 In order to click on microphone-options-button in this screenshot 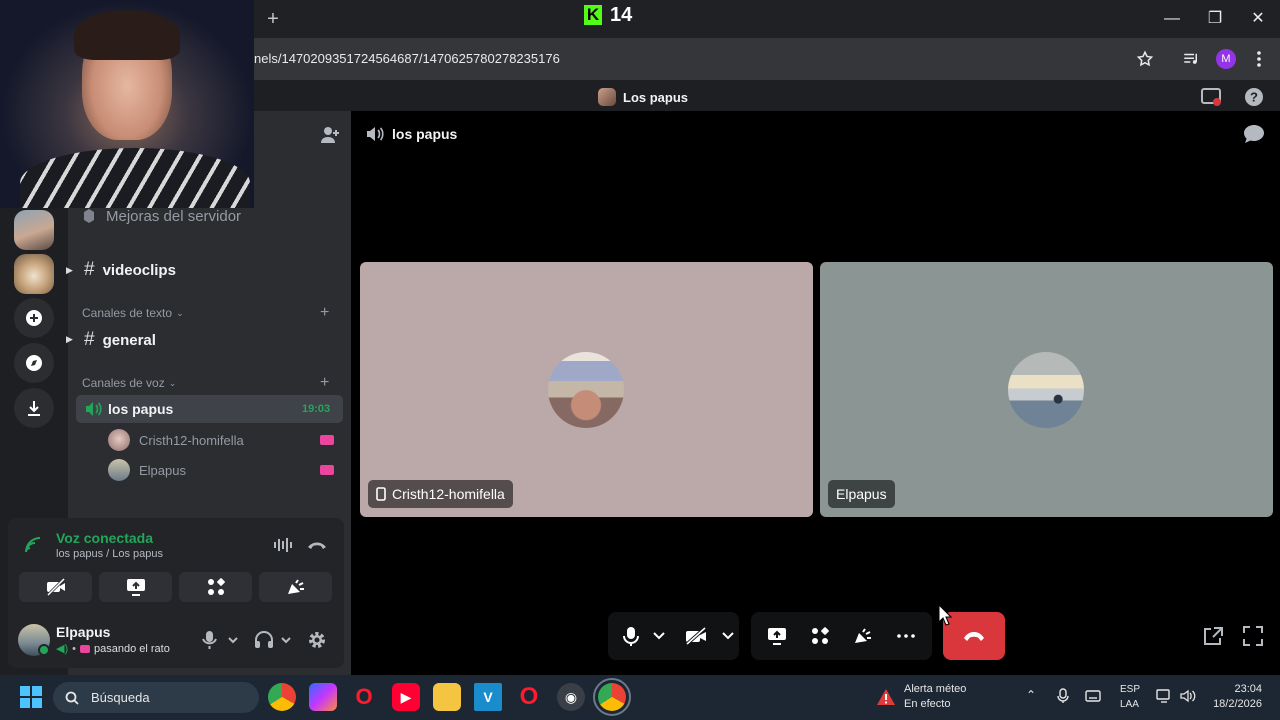, I will do `click(659, 636)`.